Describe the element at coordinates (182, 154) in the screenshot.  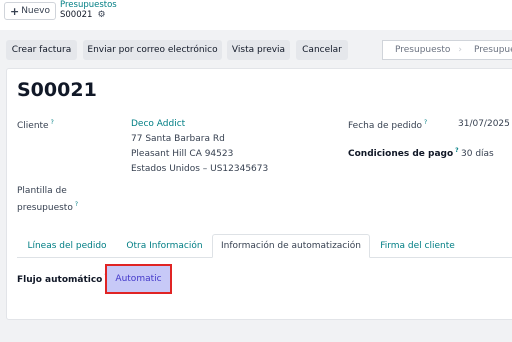
I see `address-line-2: Pleasant Hill CA 94523` at that location.